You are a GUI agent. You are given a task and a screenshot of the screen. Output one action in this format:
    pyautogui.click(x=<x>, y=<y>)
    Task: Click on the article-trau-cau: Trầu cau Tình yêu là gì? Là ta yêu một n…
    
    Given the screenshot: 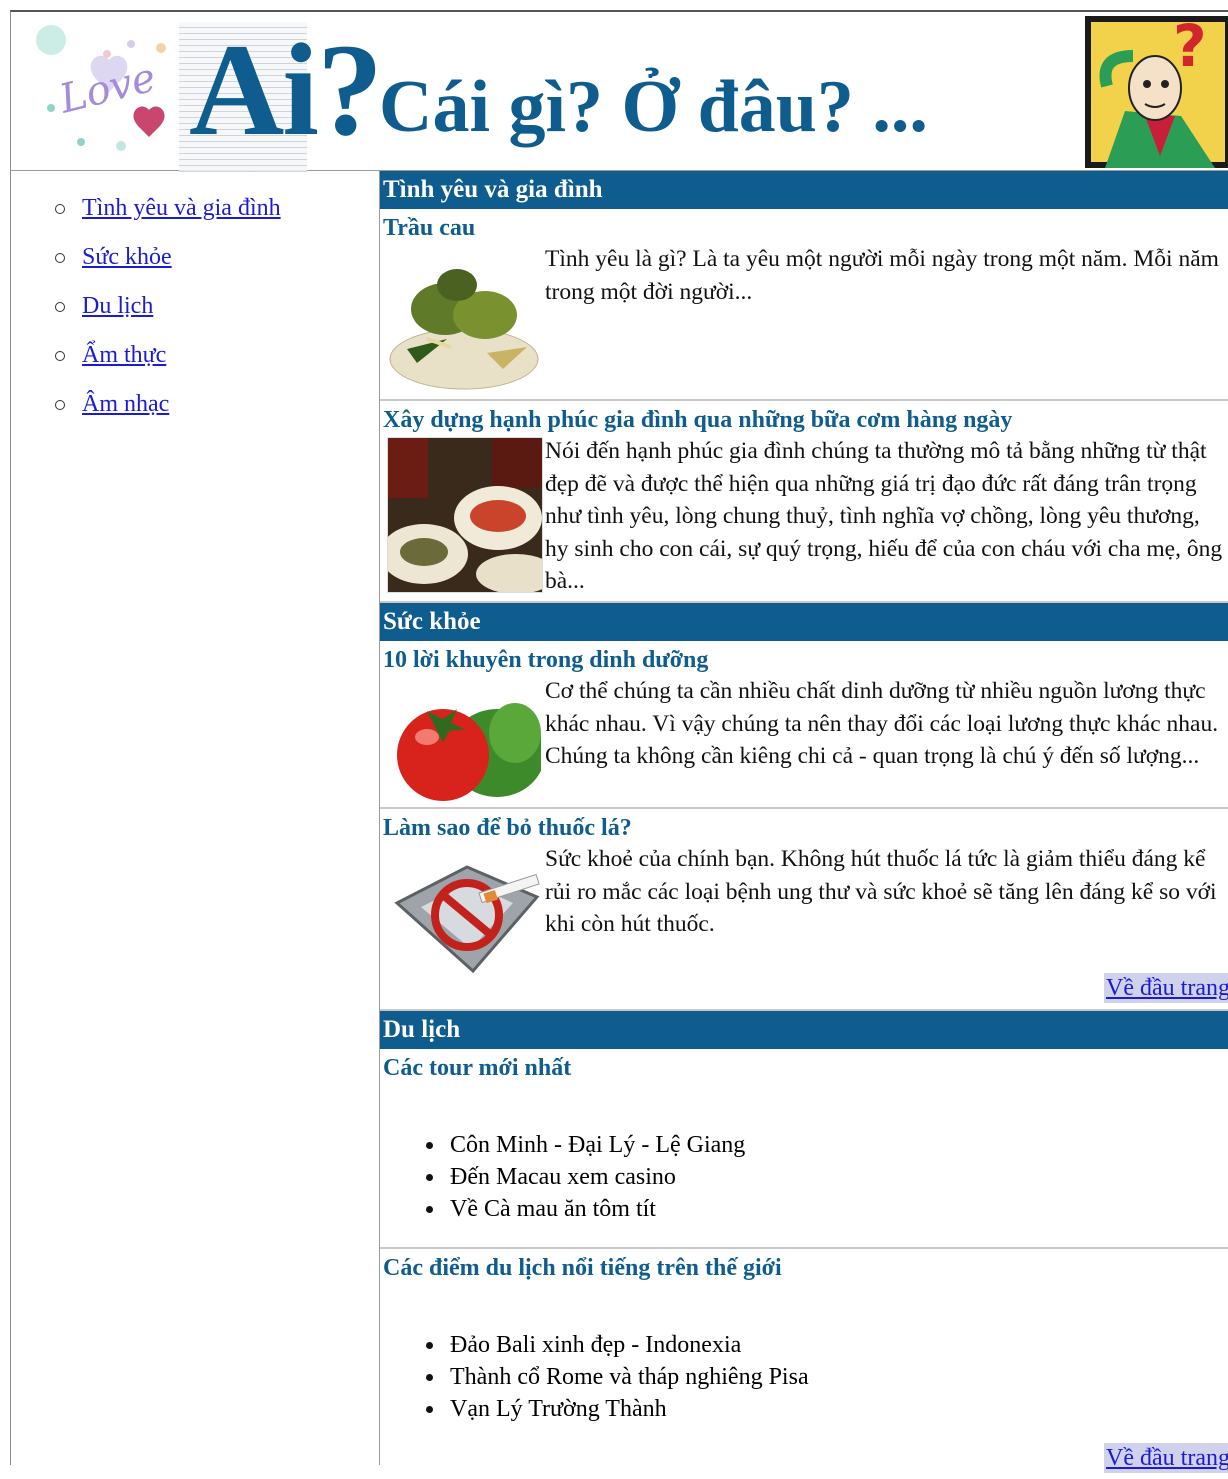 What is the action you would take?
    pyautogui.click(x=804, y=305)
    